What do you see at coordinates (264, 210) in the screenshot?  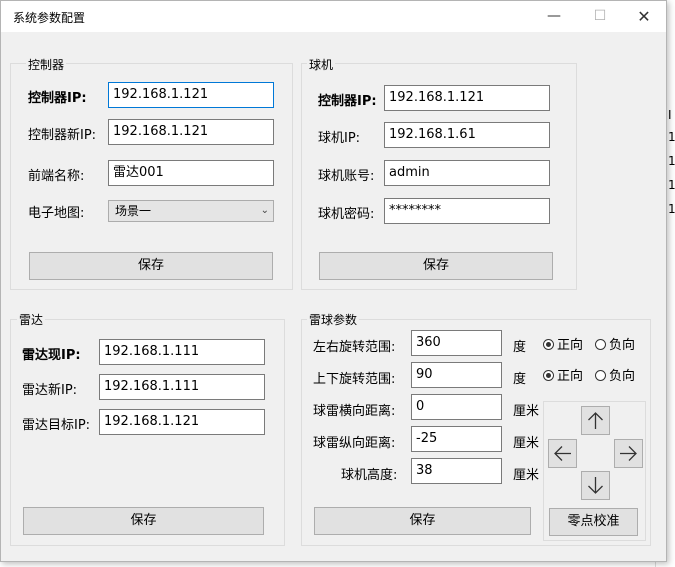 I see `chevron-down-icon: ⌄` at bounding box center [264, 210].